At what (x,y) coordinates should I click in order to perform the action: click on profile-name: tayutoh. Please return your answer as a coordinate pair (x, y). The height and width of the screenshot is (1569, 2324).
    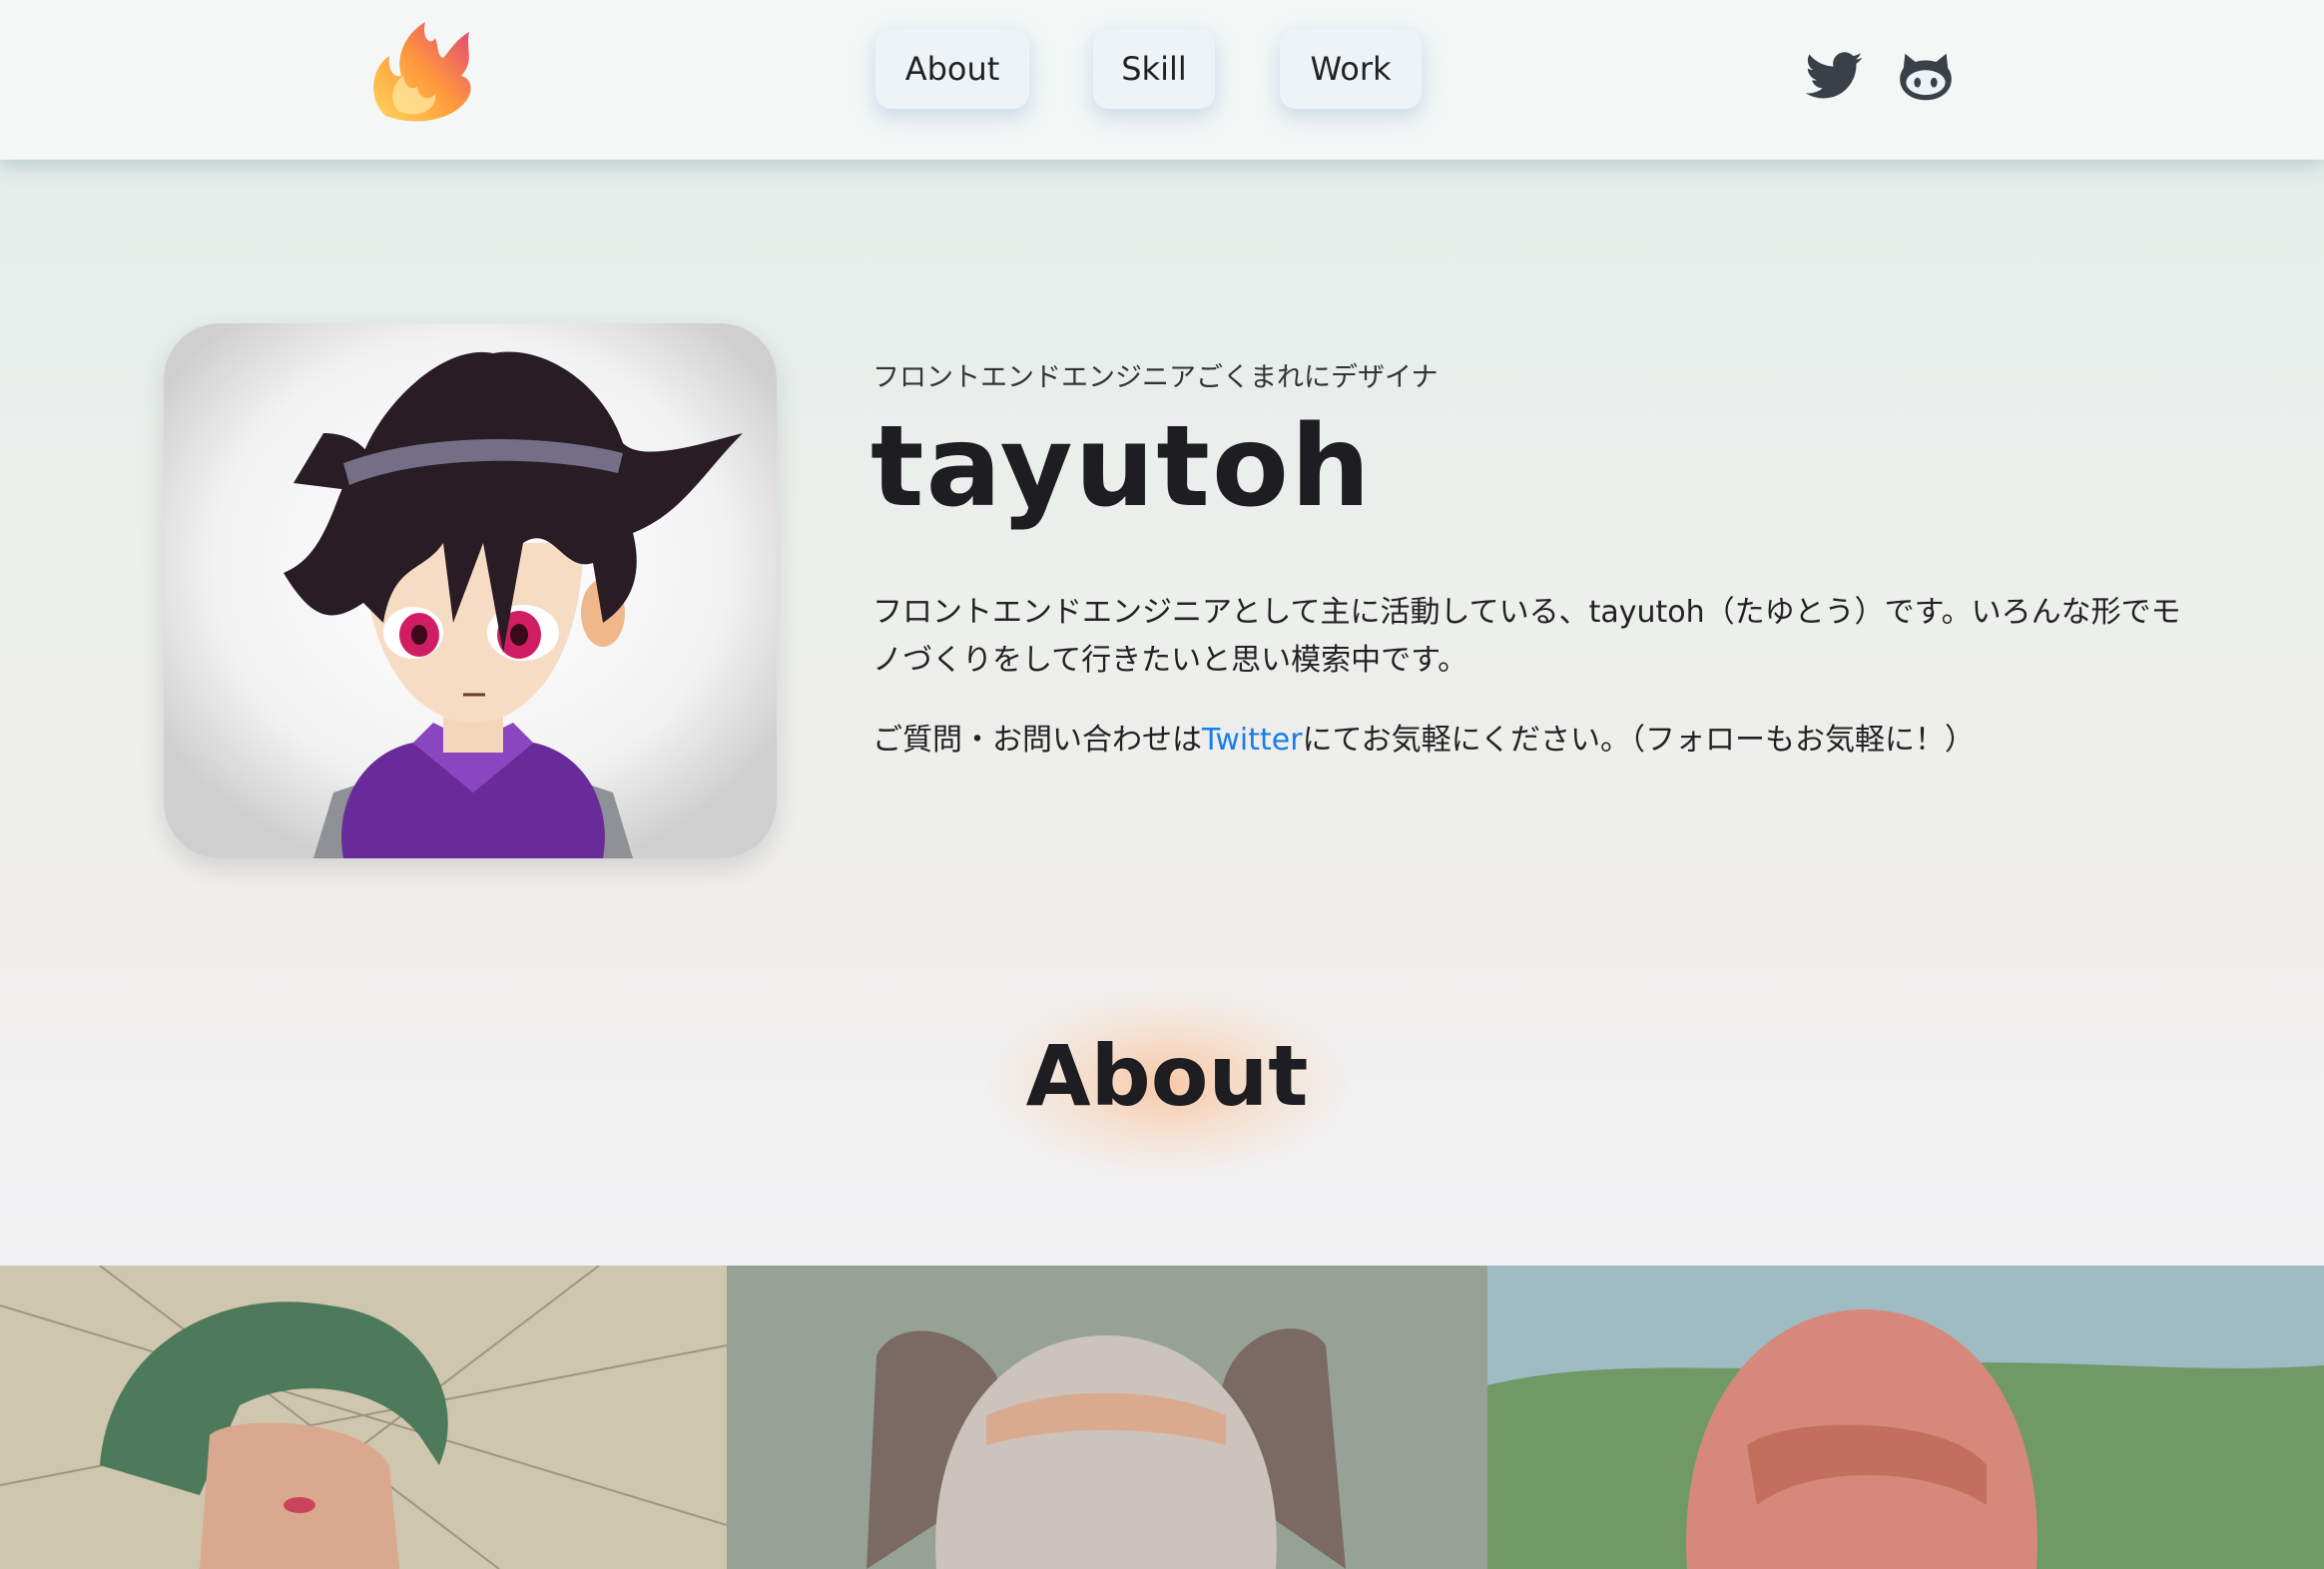
    Looking at the image, I should click on (1122, 467).